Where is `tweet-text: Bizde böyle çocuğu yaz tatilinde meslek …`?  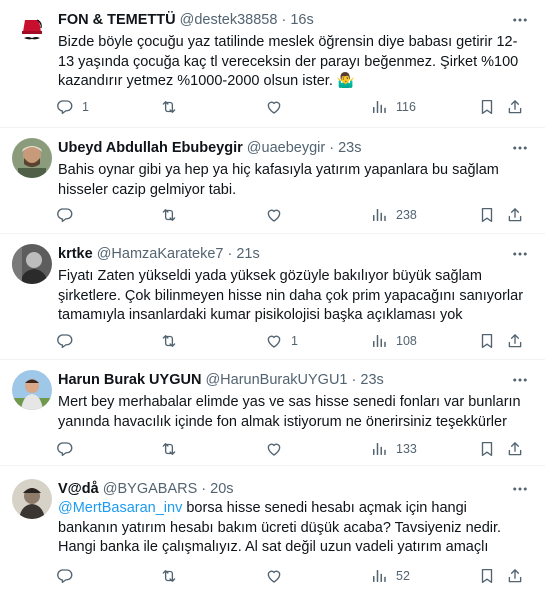 tweet-text: Bizde böyle çocuğu yaz tatilinde meslek … is located at coordinates (291, 62).